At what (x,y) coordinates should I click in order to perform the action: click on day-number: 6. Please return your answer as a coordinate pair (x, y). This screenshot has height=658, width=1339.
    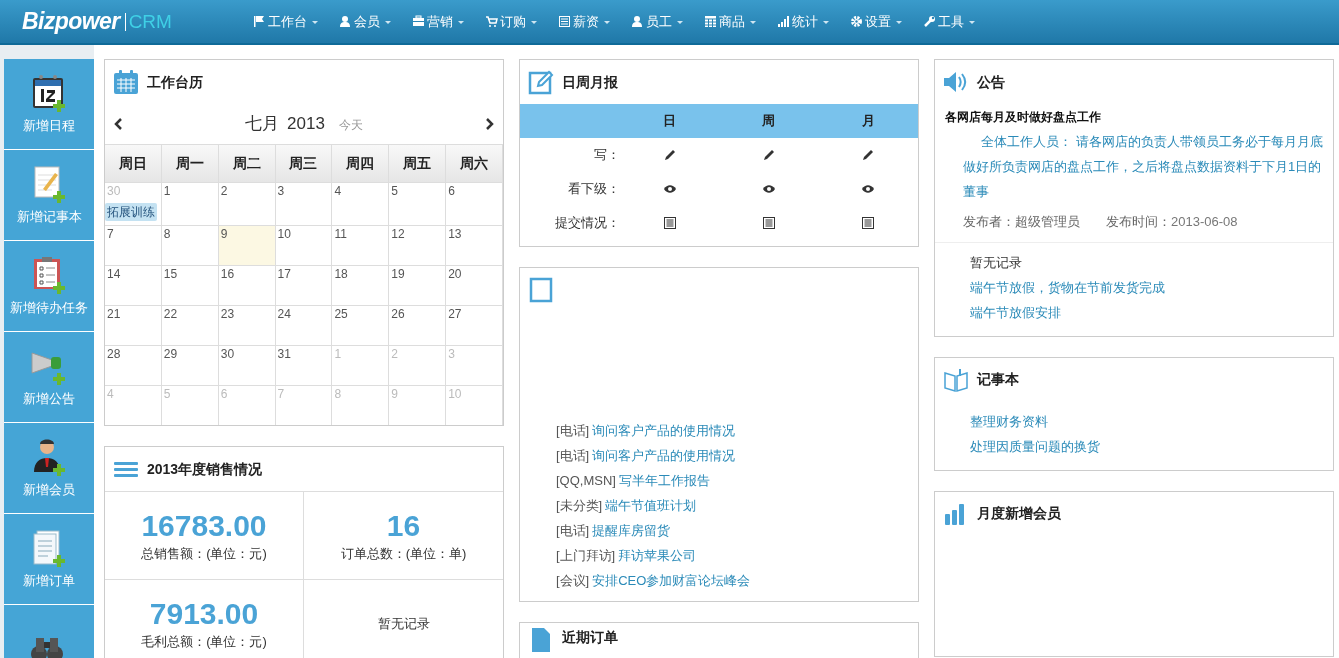
    Looking at the image, I should click on (224, 394).